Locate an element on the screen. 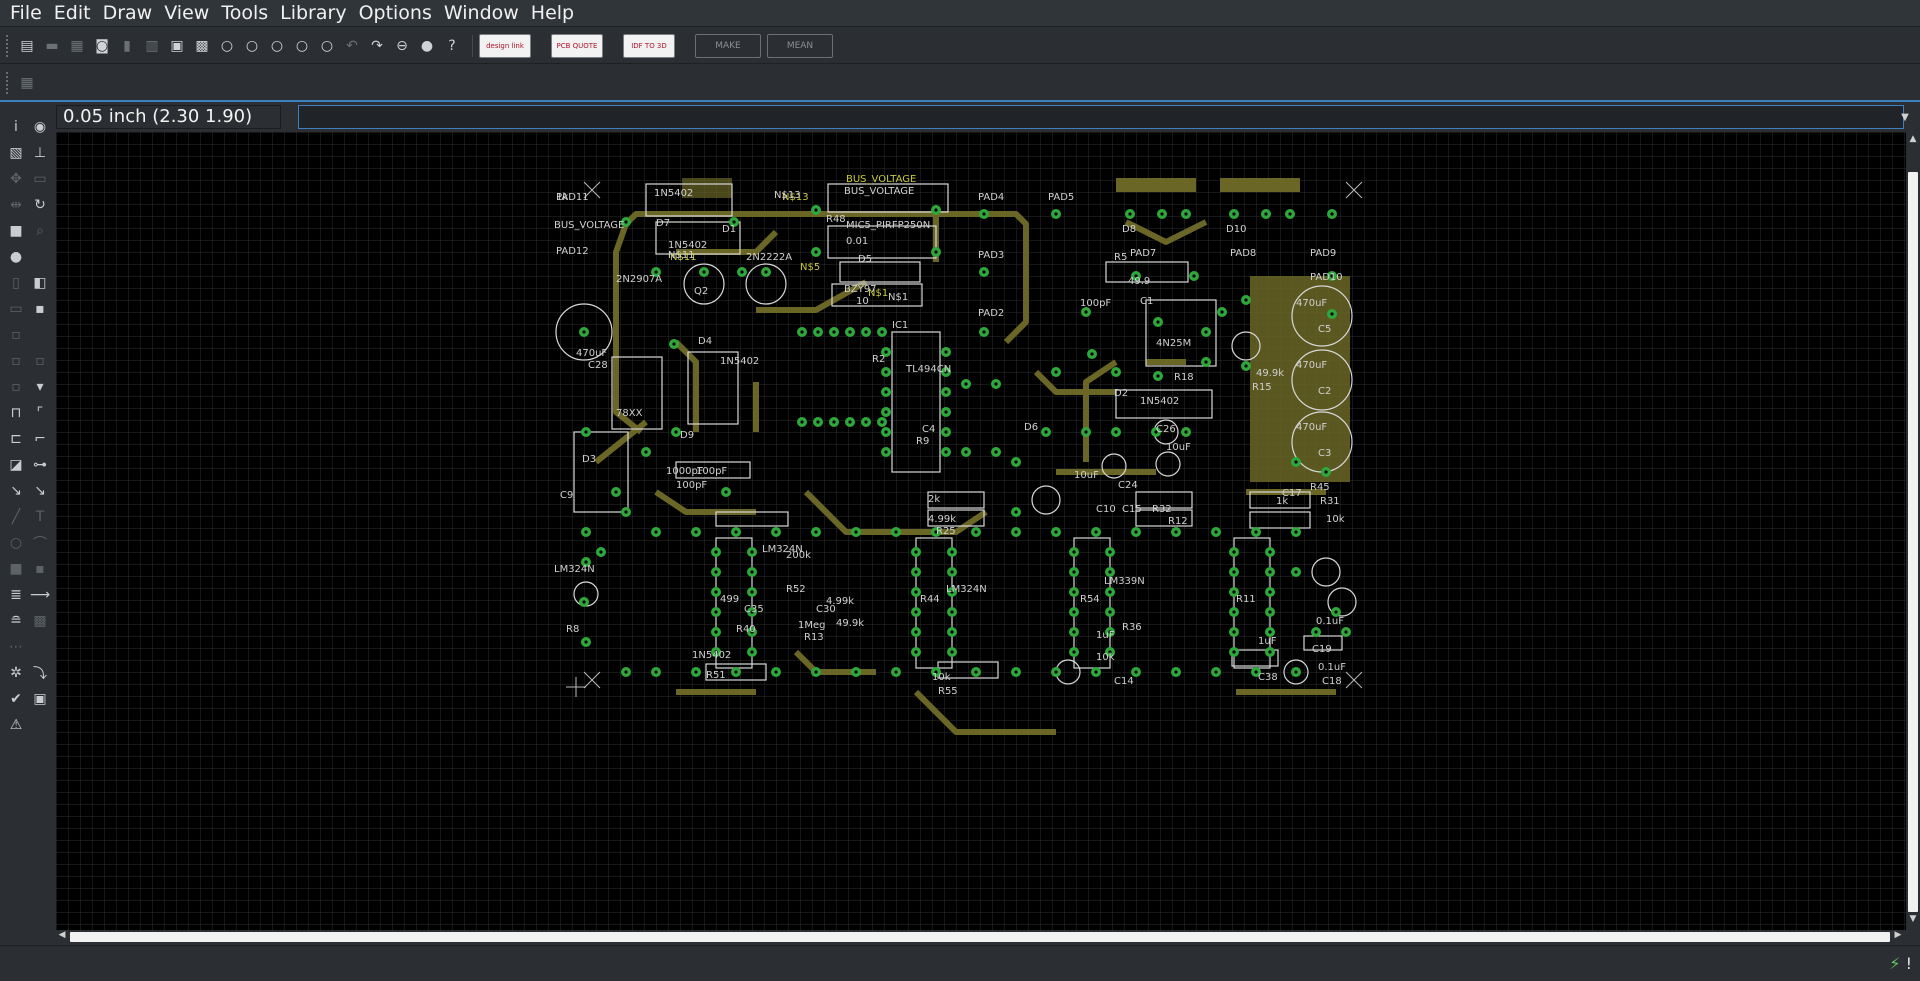 The width and height of the screenshot is (1920, 981). help-button: ? is located at coordinates (452, 46).